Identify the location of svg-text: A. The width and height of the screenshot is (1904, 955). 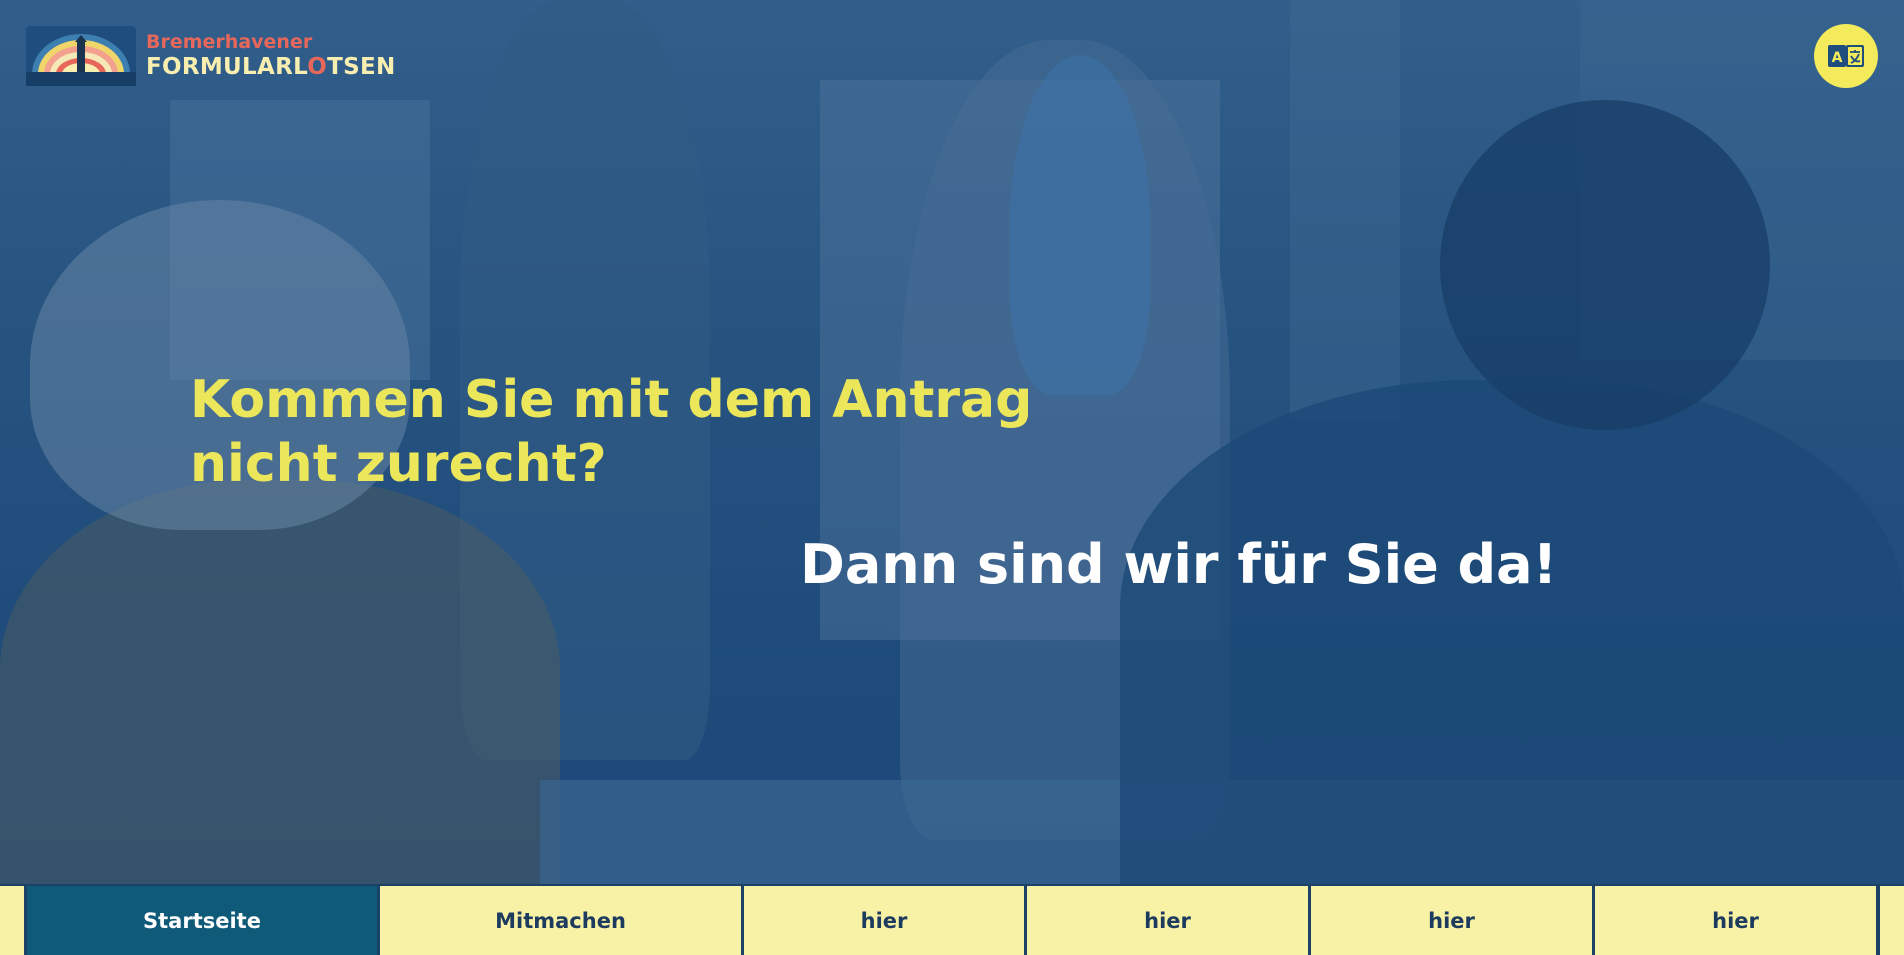
(1837, 58).